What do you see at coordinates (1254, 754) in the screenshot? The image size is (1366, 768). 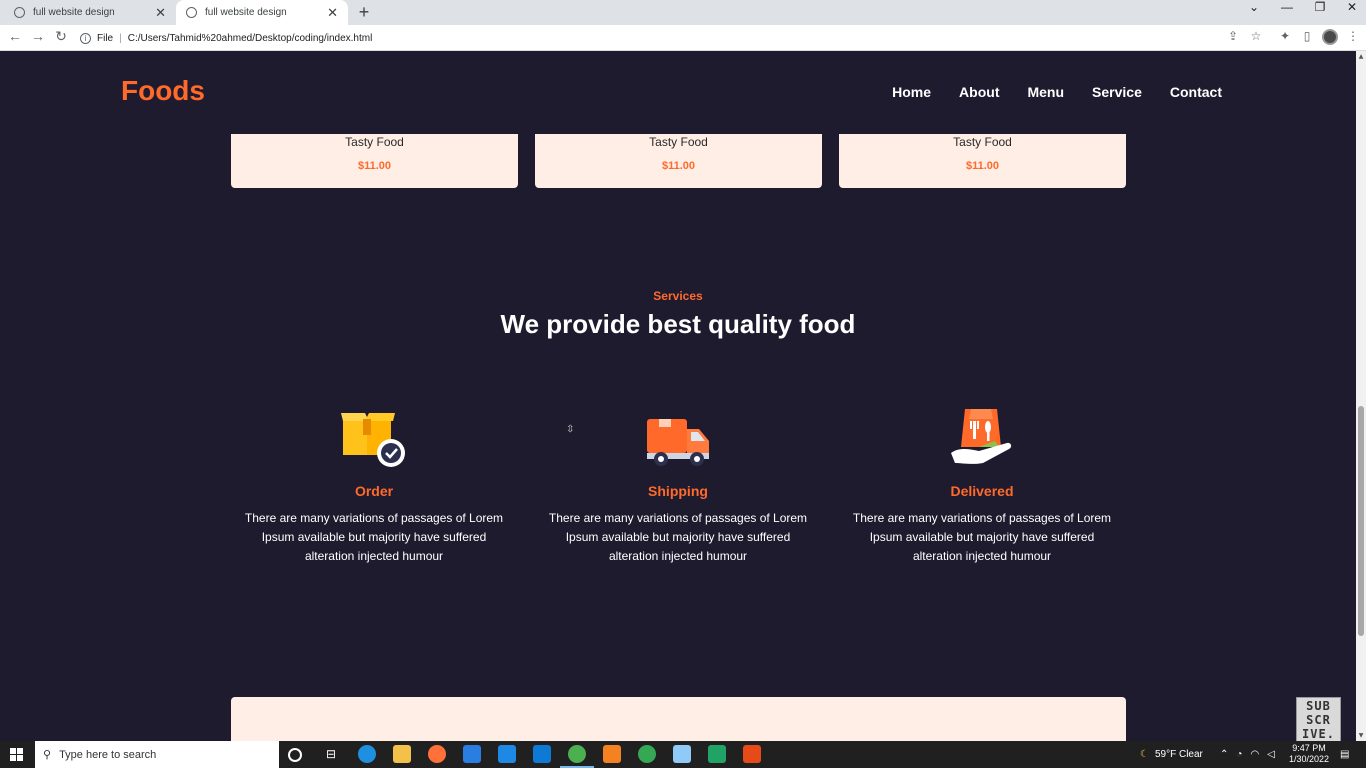 I see `wifi-icon: ◠` at bounding box center [1254, 754].